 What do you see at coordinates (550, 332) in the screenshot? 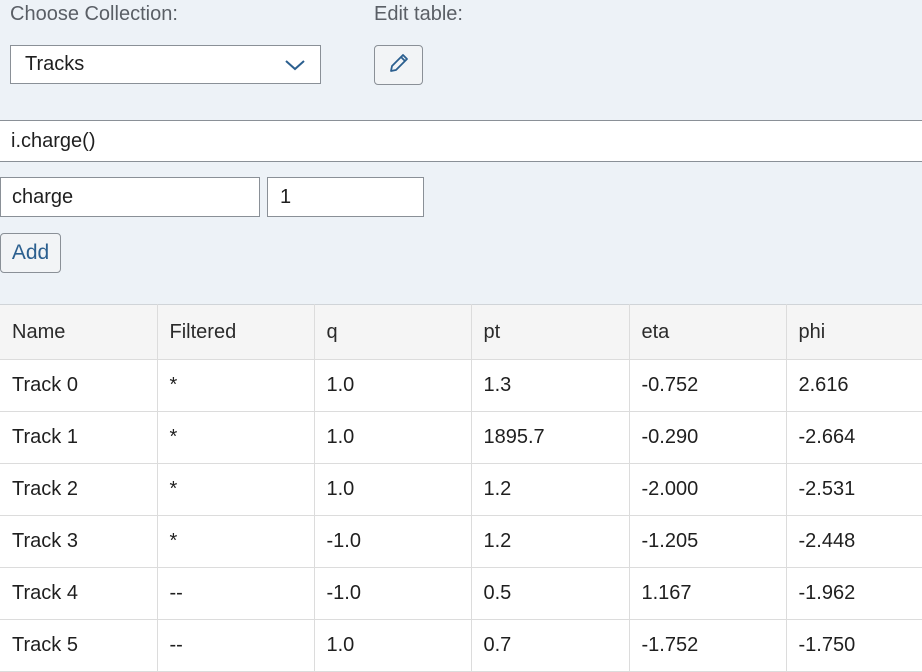
I see `column-header: pt` at bounding box center [550, 332].